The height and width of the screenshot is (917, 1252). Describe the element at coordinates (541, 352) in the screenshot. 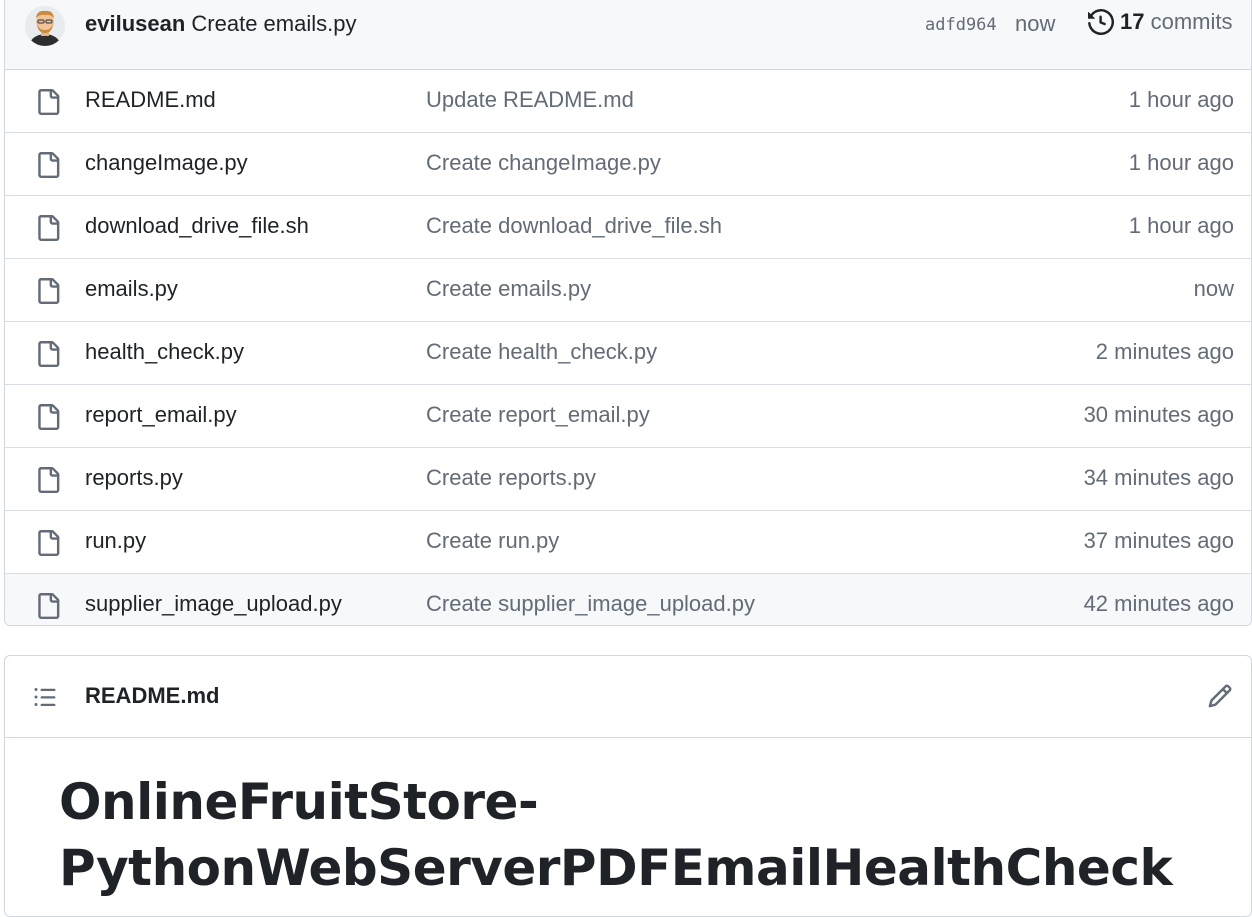

I see `file-commit-link: Create health_check.py` at that location.